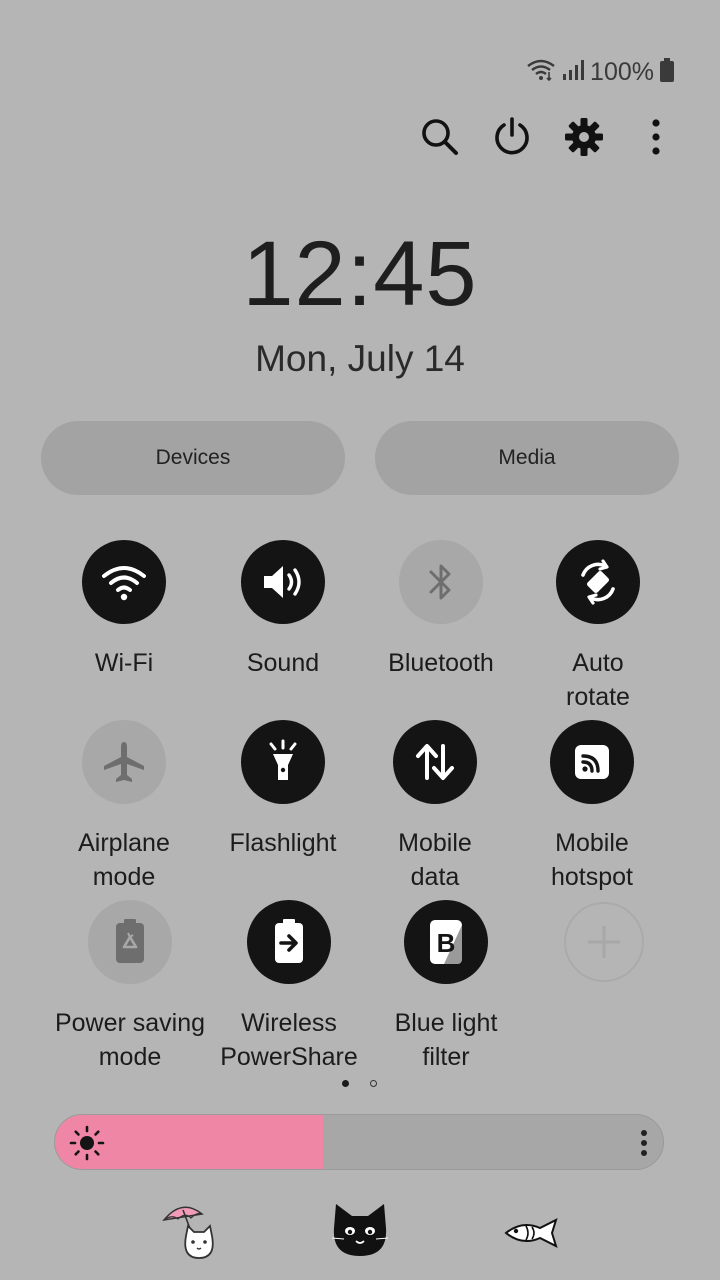 This screenshot has width=720, height=1280. What do you see at coordinates (130, 1040) in the screenshot?
I see `tile-label: Power saving mode` at bounding box center [130, 1040].